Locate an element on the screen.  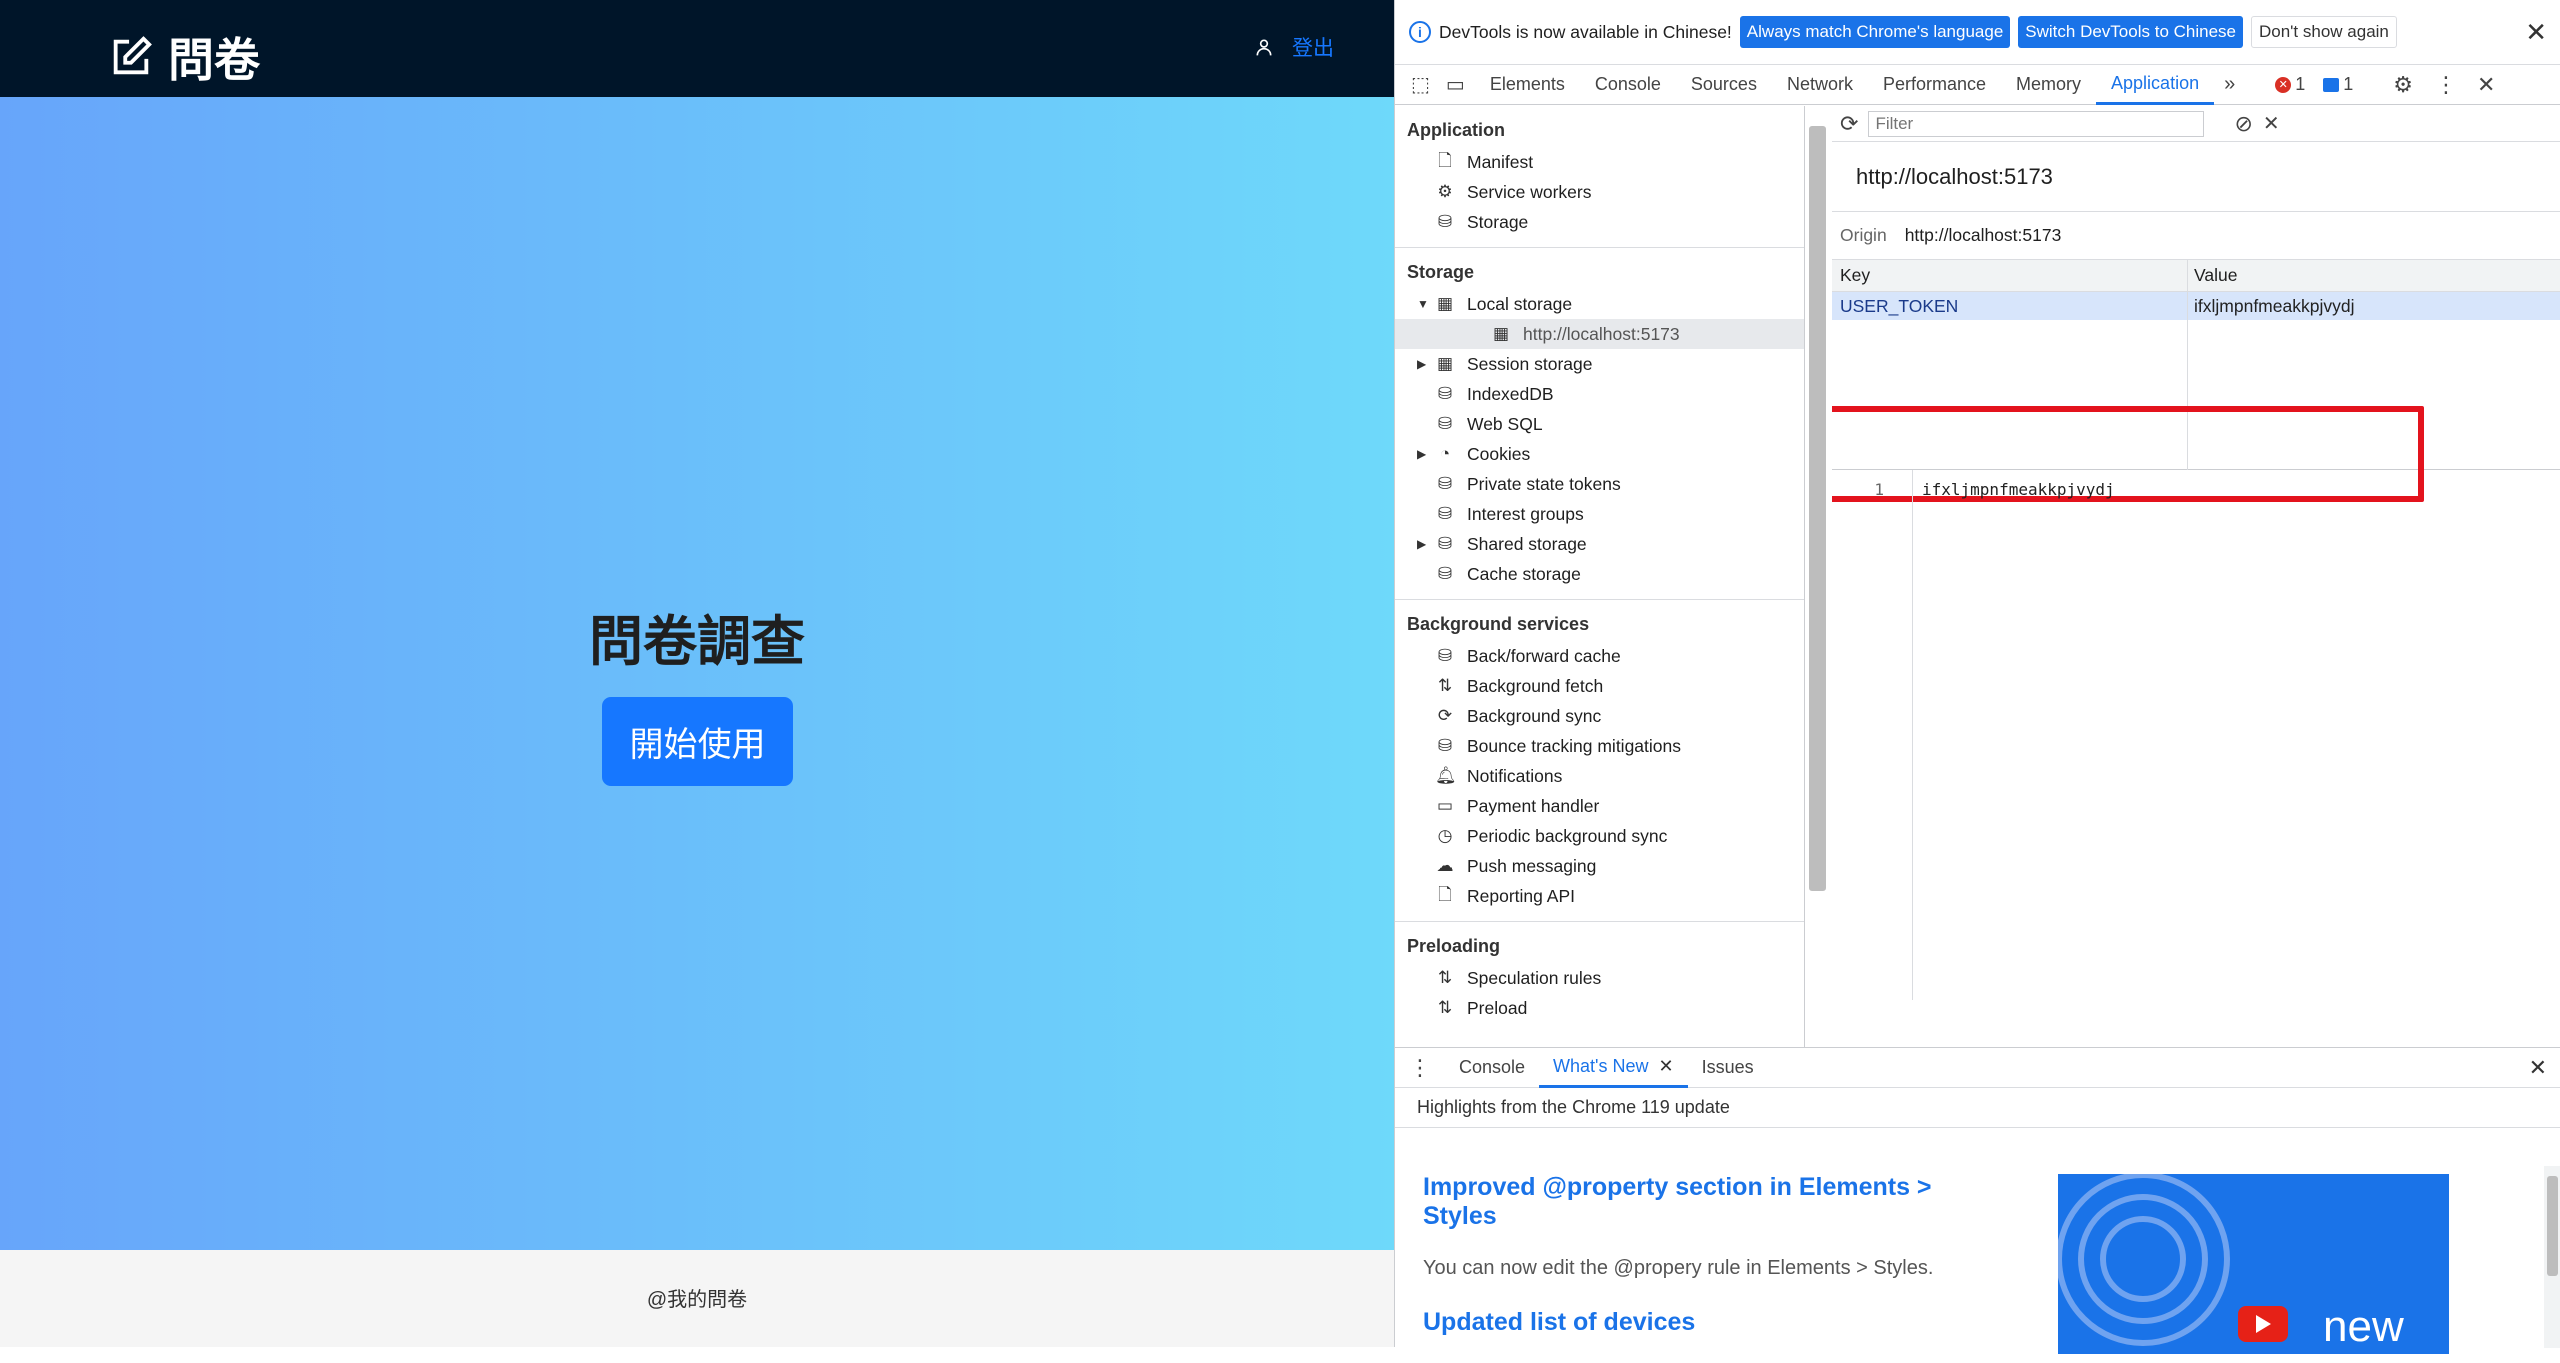
sidebar-item-label: Reporting API is located at coordinates (1521, 895).